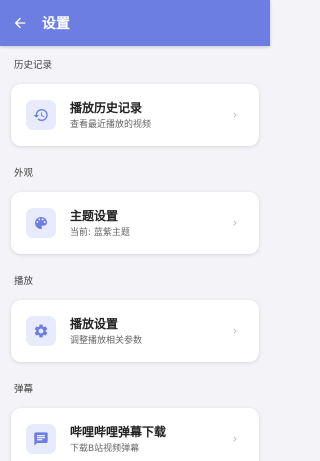  I want to click on section-label-history: 历史记录, so click(33, 65).